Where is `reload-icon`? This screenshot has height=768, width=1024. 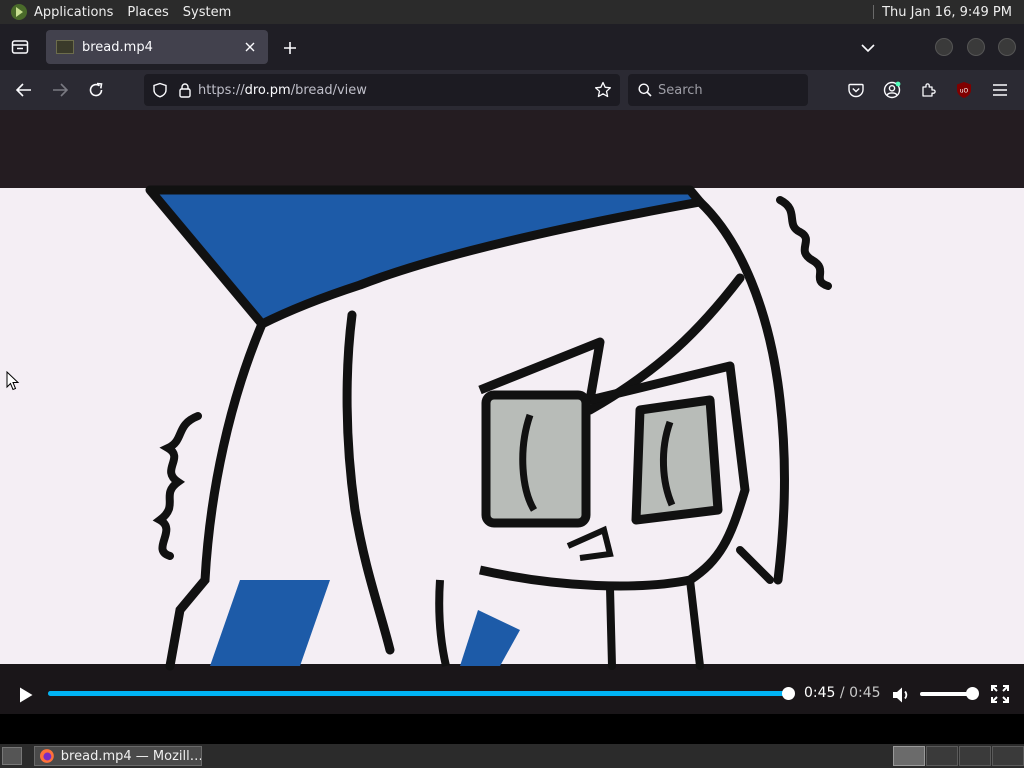 reload-icon is located at coordinates (96, 89).